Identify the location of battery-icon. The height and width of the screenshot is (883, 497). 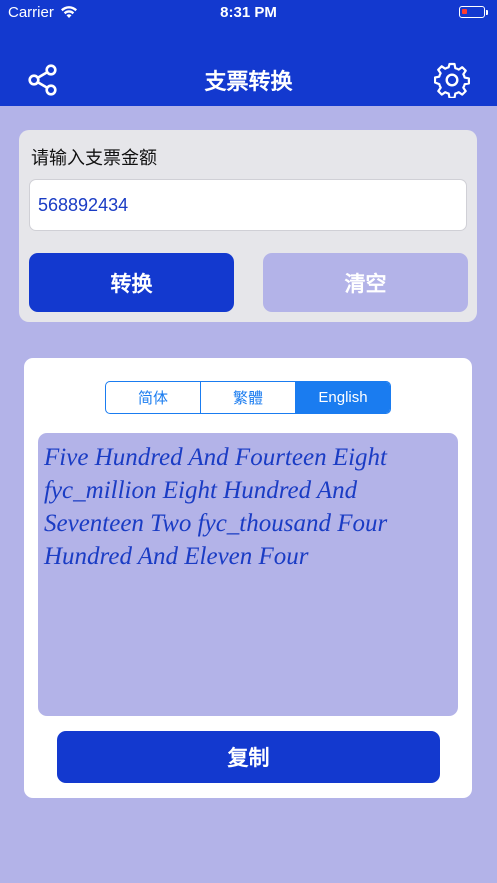
(472, 12).